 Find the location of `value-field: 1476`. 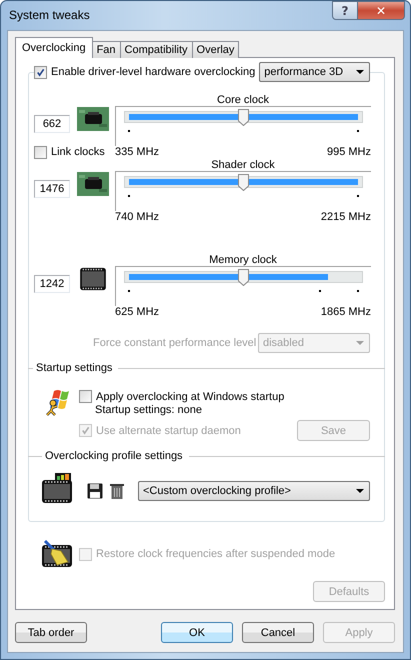

value-field: 1476 is located at coordinates (52, 189).